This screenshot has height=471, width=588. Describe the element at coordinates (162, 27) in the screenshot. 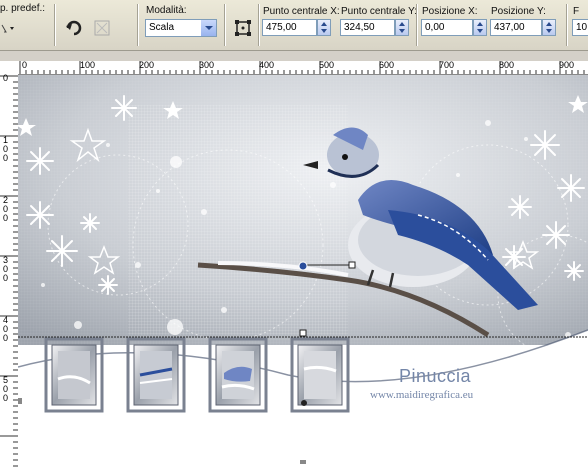

I see `mode-value: Scala` at that location.